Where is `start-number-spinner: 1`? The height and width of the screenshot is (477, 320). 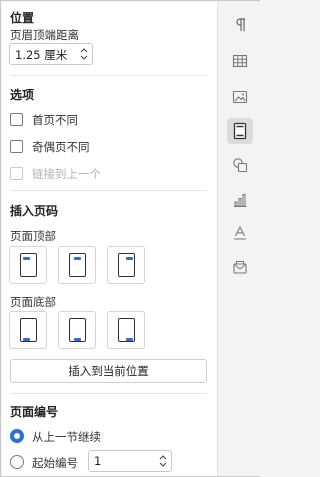 start-number-spinner: 1 is located at coordinates (130, 461).